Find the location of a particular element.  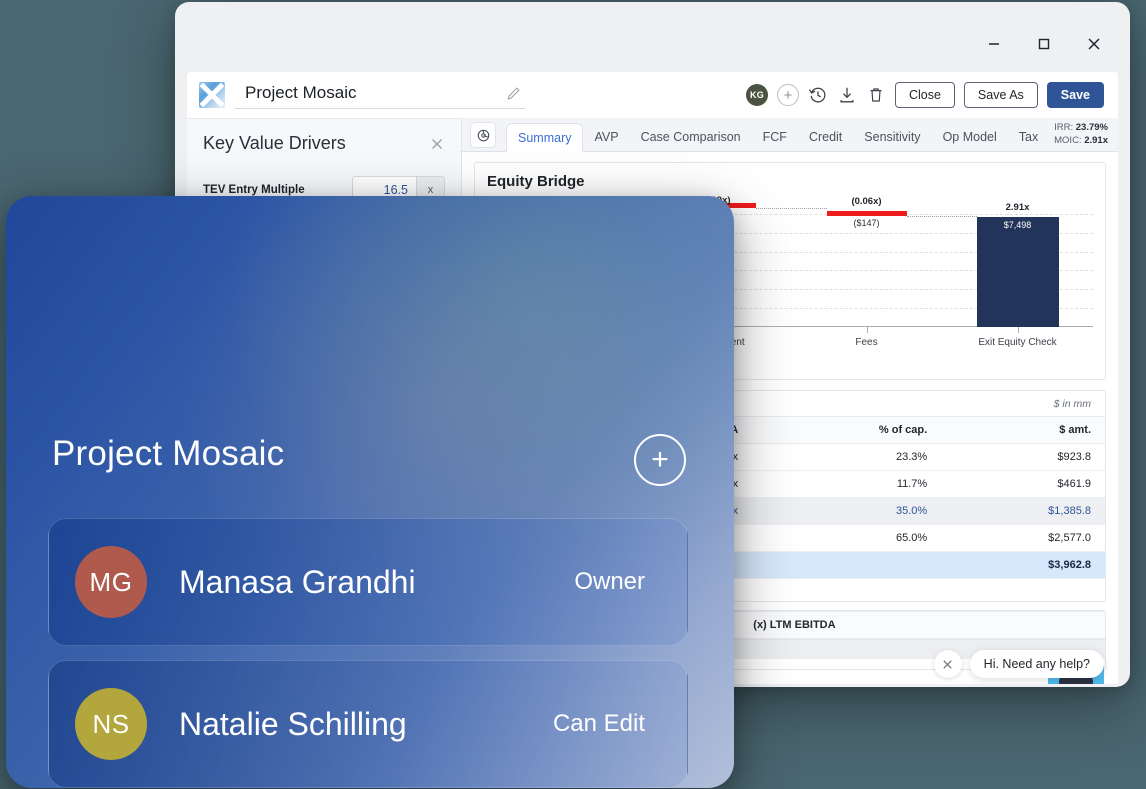

tab-sensitivity: Sensitivity is located at coordinates (892, 137).